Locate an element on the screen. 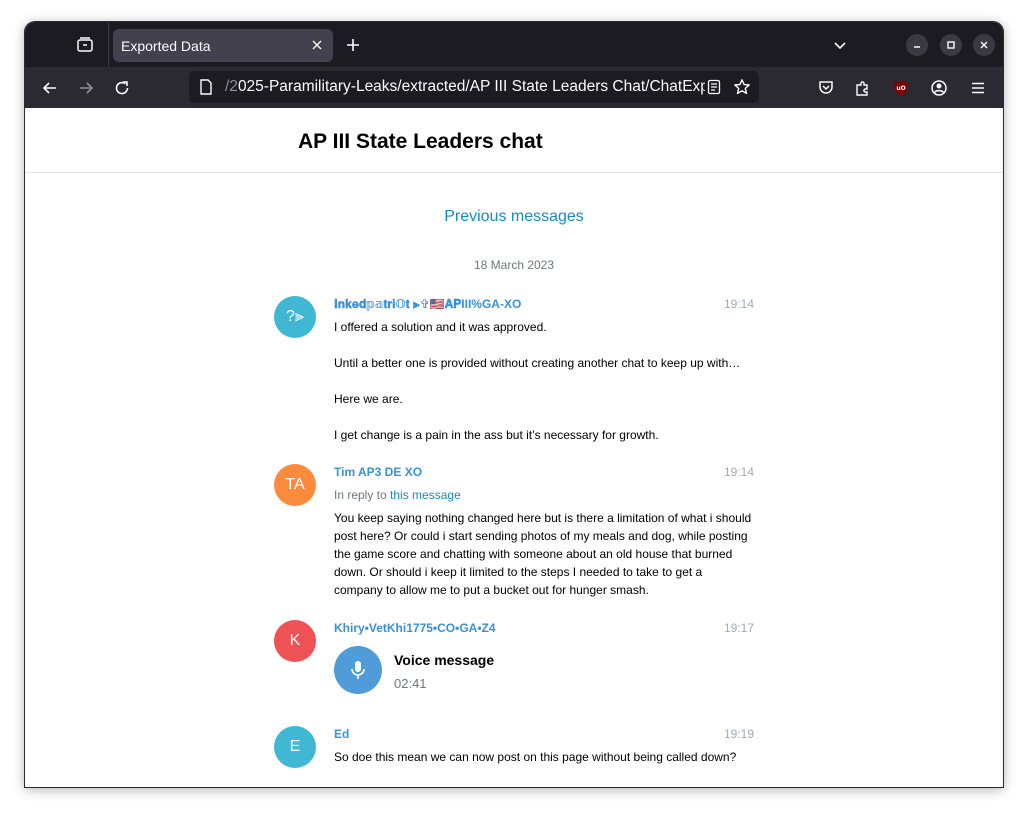 This screenshot has height=815, width=1028. maximize-icon is located at coordinates (951, 45).